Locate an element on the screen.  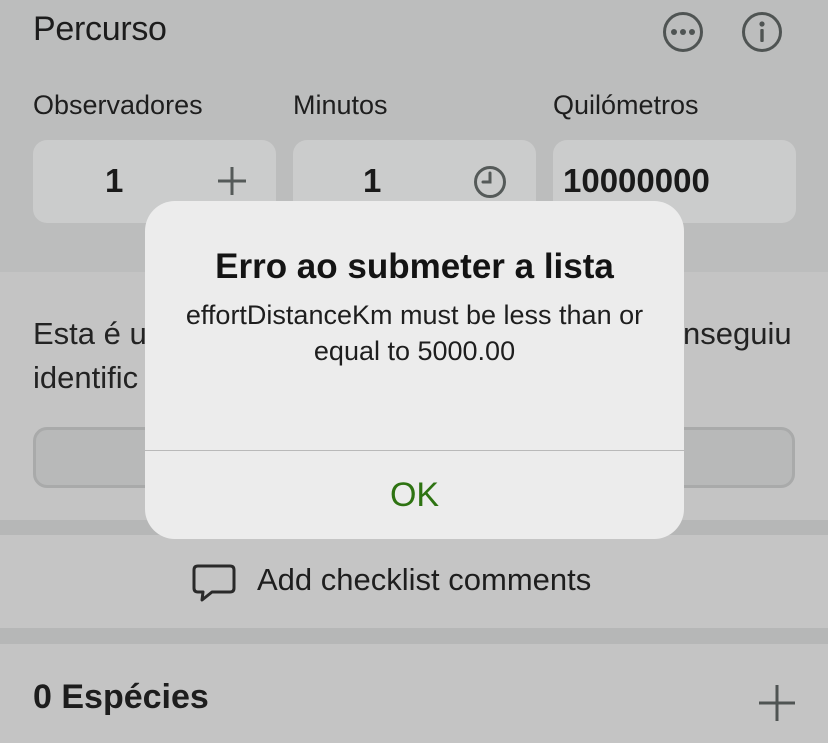
clock-icon is located at coordinates (490, 182).